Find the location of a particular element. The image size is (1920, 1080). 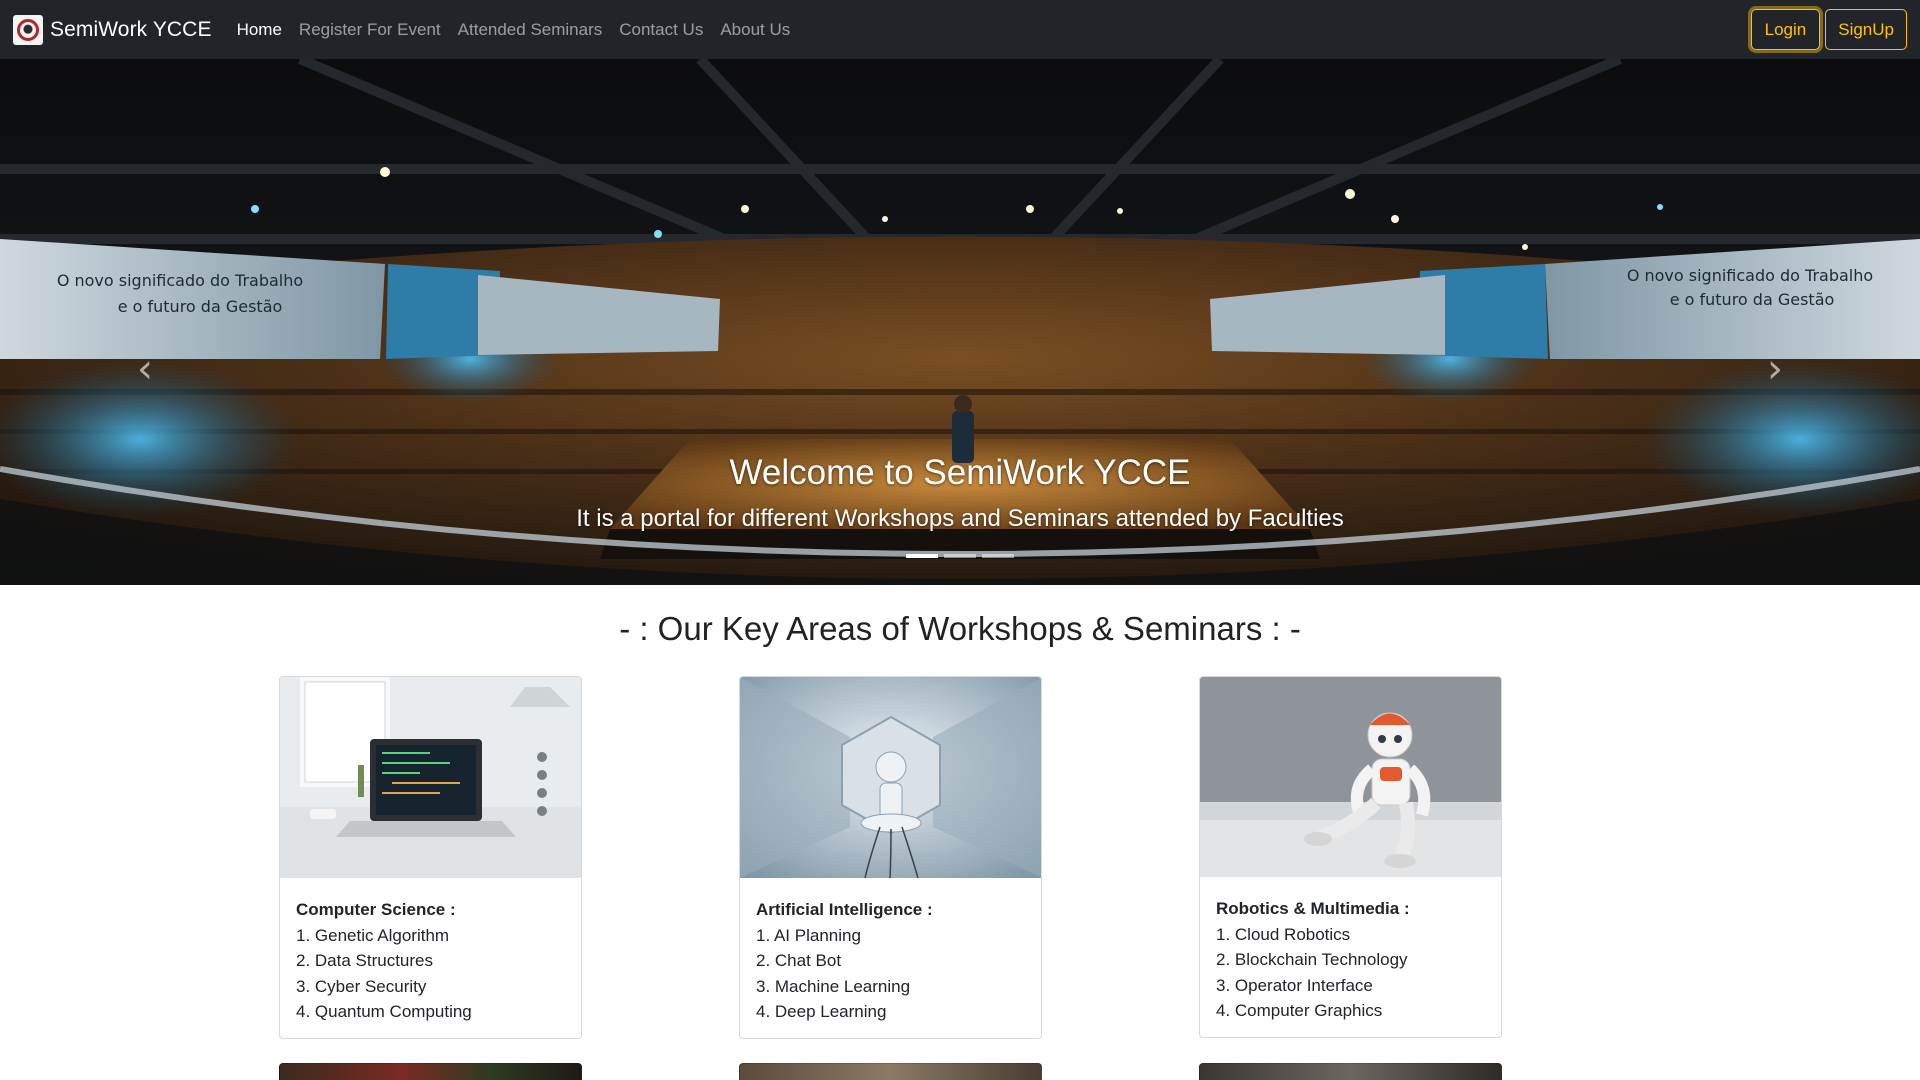

card-heading: Robotics & Multimedia : is located at coordinates (1313, 908).